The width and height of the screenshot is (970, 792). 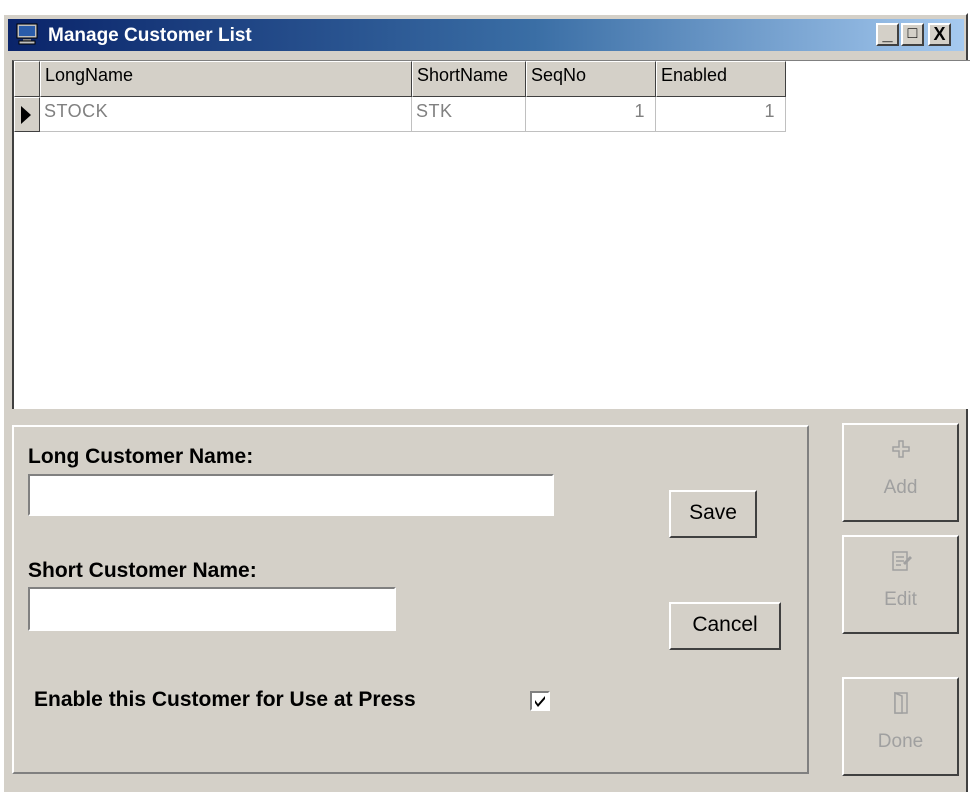 What do you see at coordinates (900, 741) in the screenshot?
I see `done-button-label: Done` at bounding box center [900, 741].